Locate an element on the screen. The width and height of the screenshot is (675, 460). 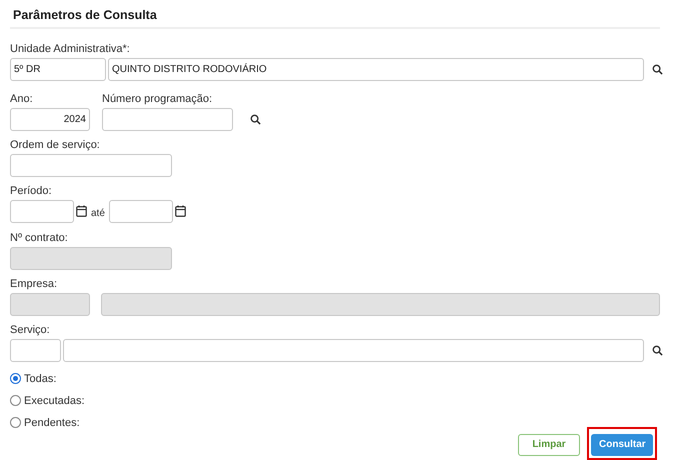
input-field: 5º DR is located at coordinates (58, 69).